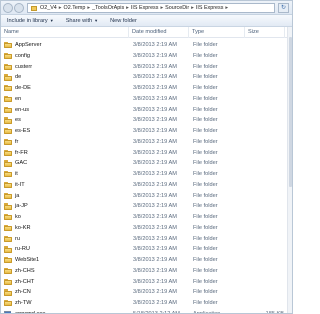  I want to click on file-row: GAC 3/8/2013 2:19 AM File folder, so click(144, 163).